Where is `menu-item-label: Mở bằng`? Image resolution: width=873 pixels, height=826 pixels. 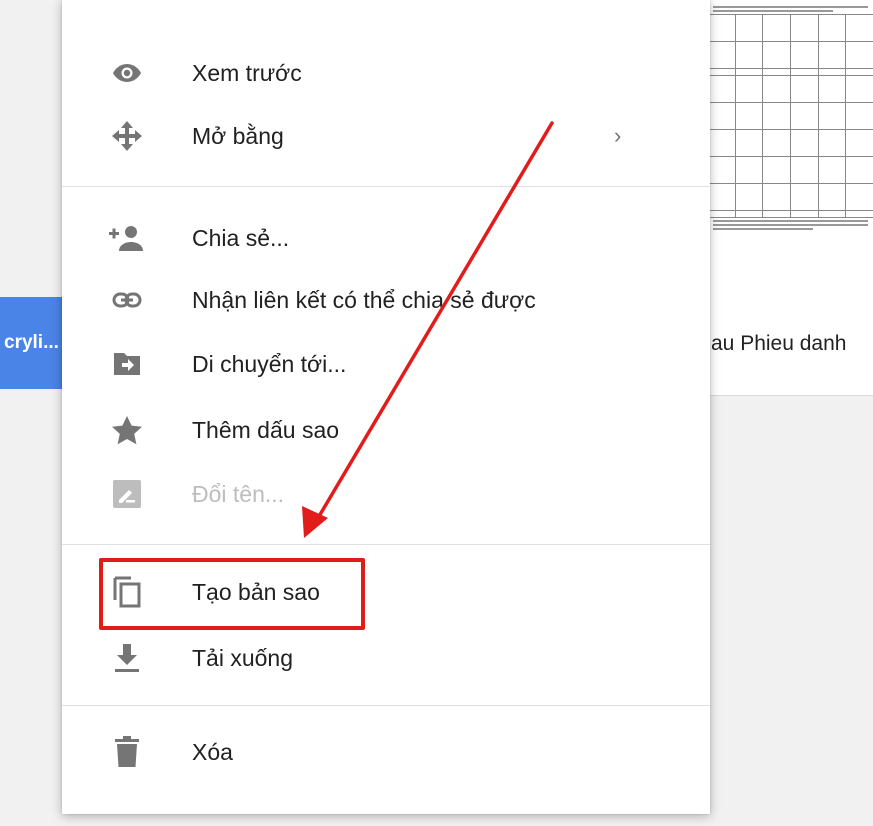 menu-item-label: Mở bằng is located at coordinates (238, 135).